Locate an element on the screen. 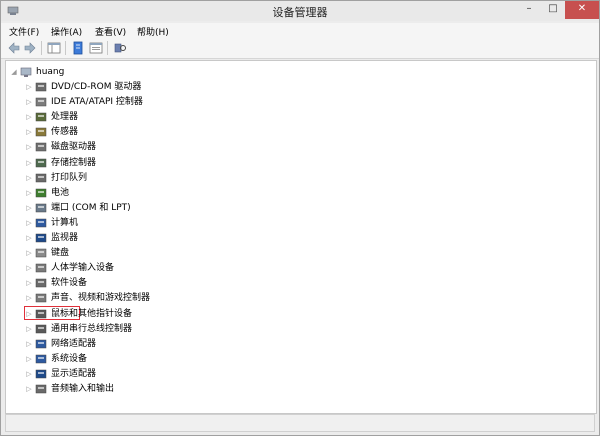  tree-node-label: 磁盘驱动器 is located at coordinates (74, 147).